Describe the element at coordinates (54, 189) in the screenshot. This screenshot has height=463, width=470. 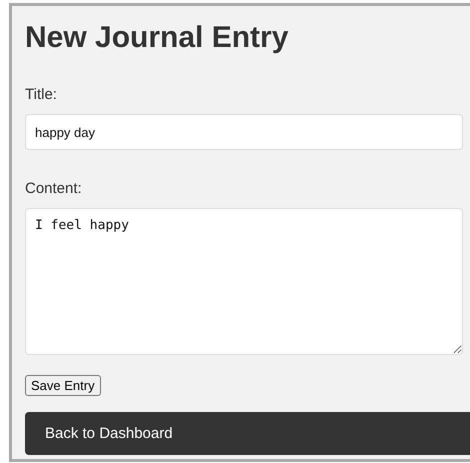
I see `field-label: Content:` at that location.